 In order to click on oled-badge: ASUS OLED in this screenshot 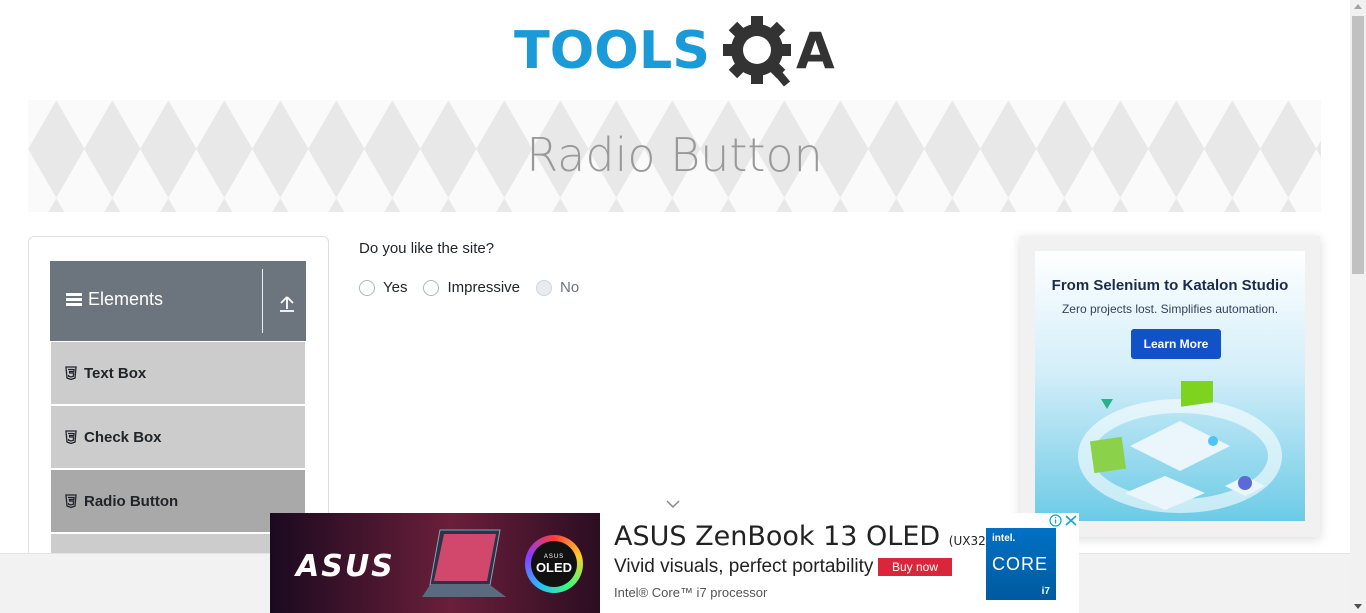, I will do `click(554, 564)`.